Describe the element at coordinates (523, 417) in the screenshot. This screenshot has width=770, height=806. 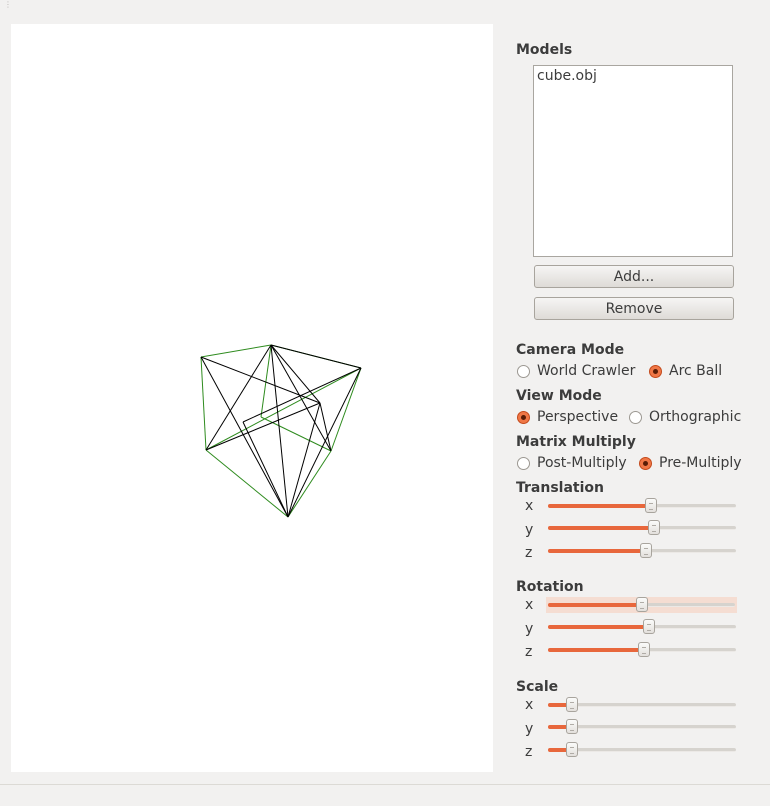
I see `perspective-radio` at that location.